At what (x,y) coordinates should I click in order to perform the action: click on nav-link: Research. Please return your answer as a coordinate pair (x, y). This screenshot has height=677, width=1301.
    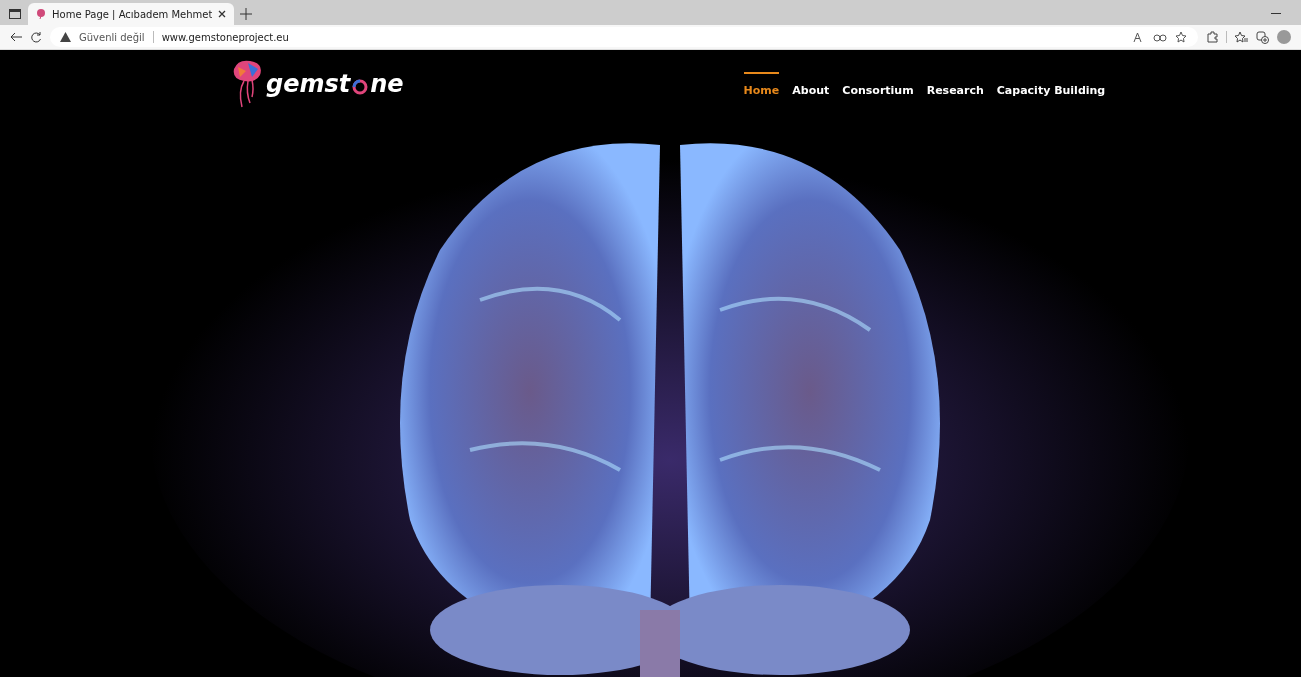
    Looking at the image, I should click on (955, 84).